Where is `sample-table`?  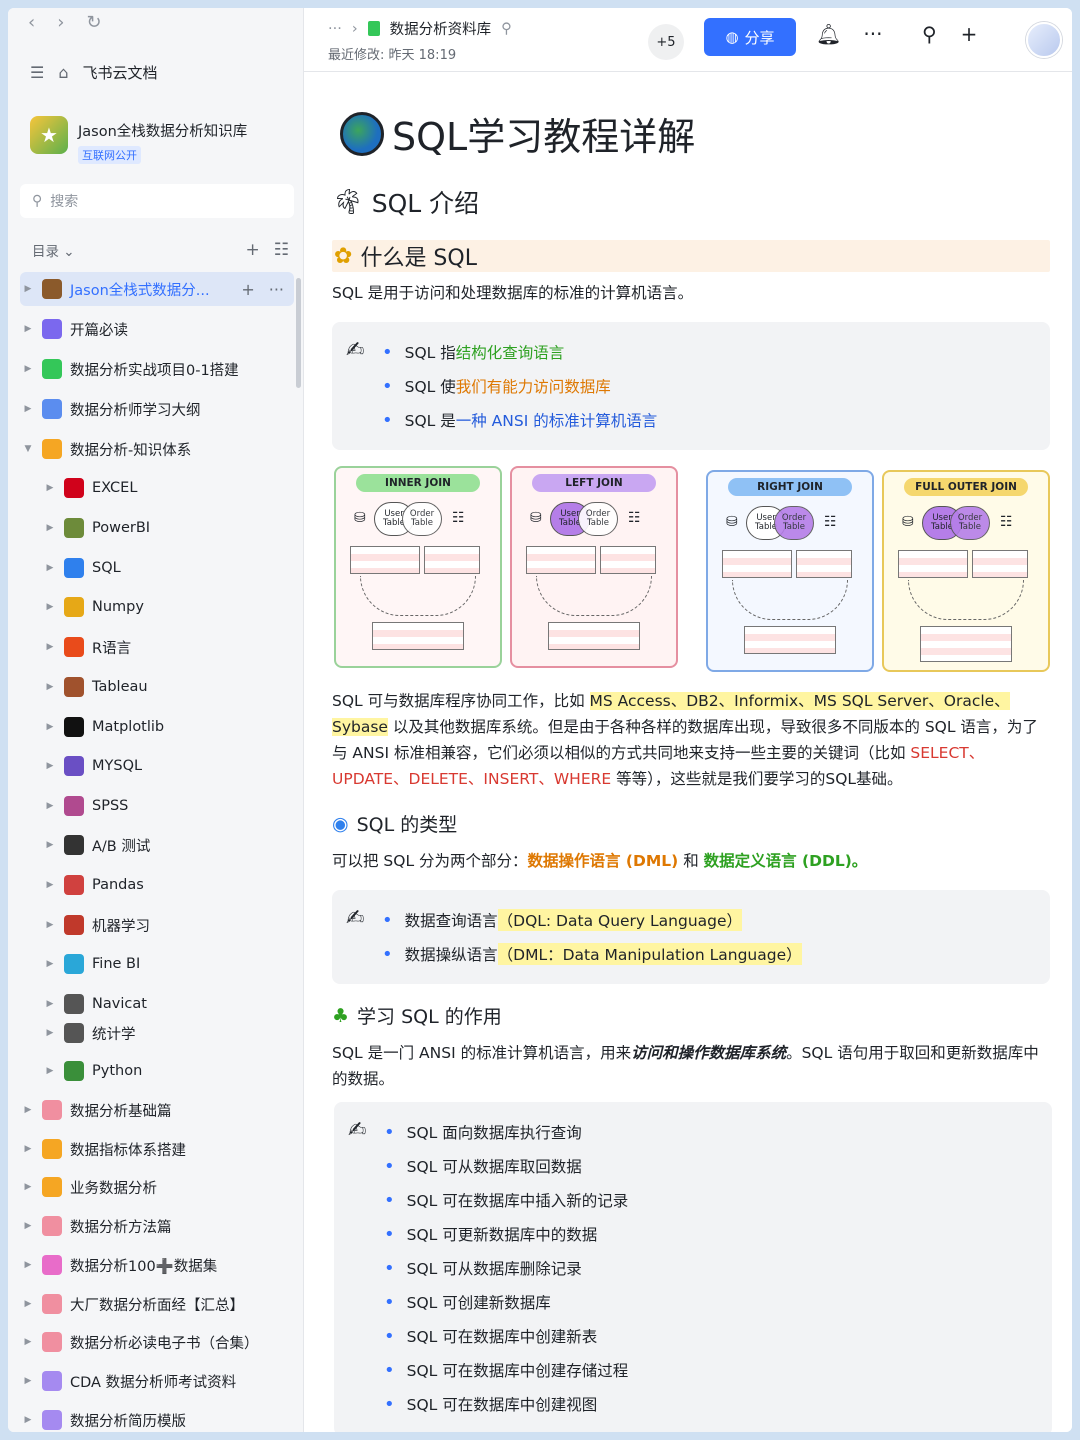
sample-table is located at coordinates (824, 564).